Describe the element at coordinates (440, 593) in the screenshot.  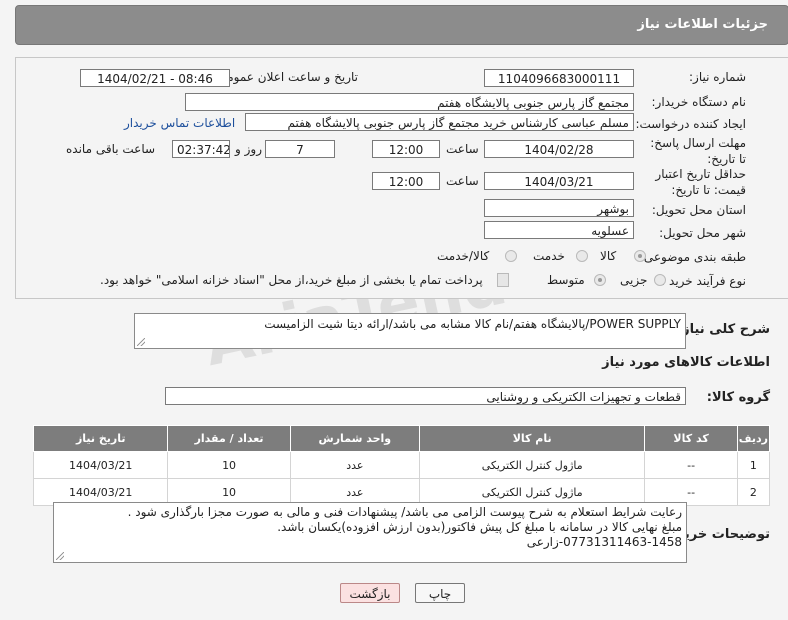
I see `print-button: چاپ` at that location.